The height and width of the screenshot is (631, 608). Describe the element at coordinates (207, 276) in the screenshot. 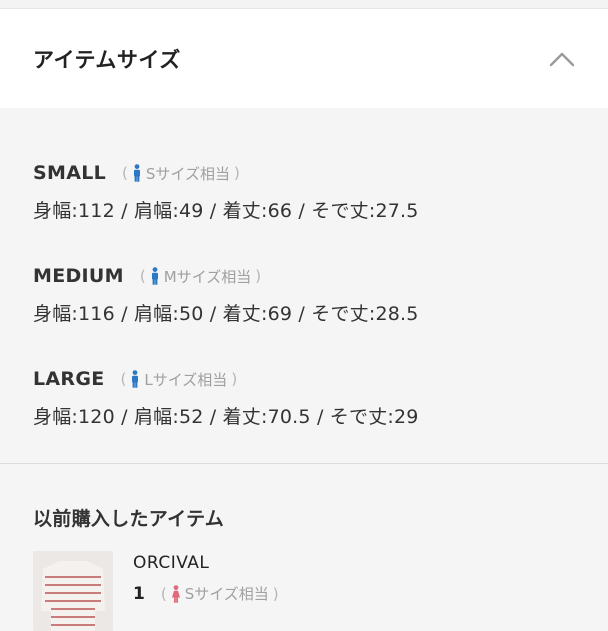

I see `size-equivalent-label: Mサイズ相当` at that location.